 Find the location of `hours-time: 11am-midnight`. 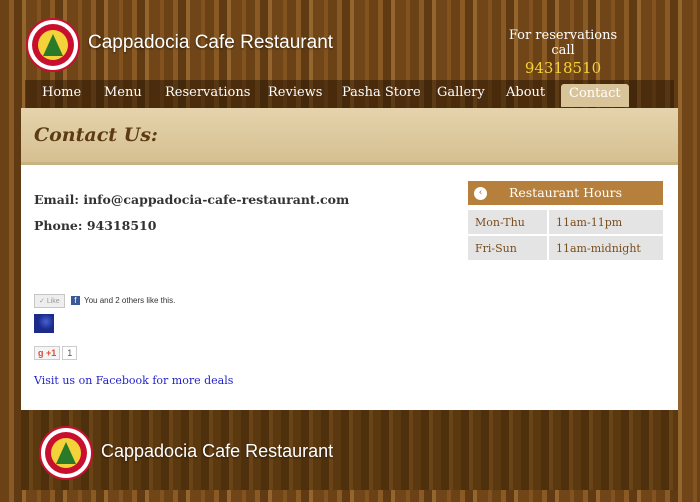

hours-time: 11am-midnight is located at coordinates (606, 248).